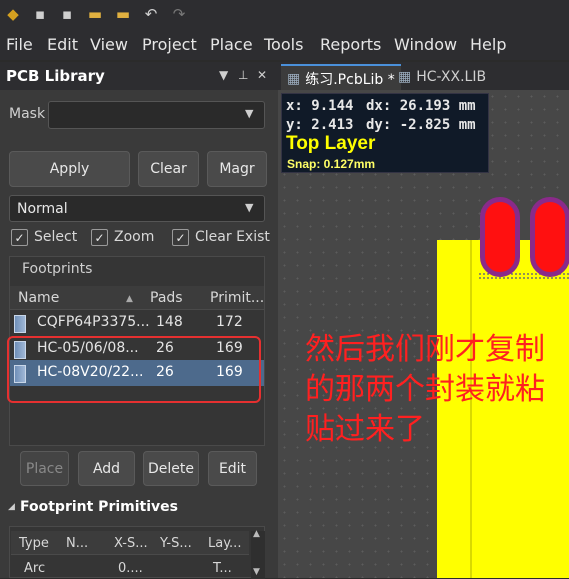  What do you see at coordinates (11, 507) in the screenshot?
I see `collapse-icon: ◢` at bounding box center [11, 507].